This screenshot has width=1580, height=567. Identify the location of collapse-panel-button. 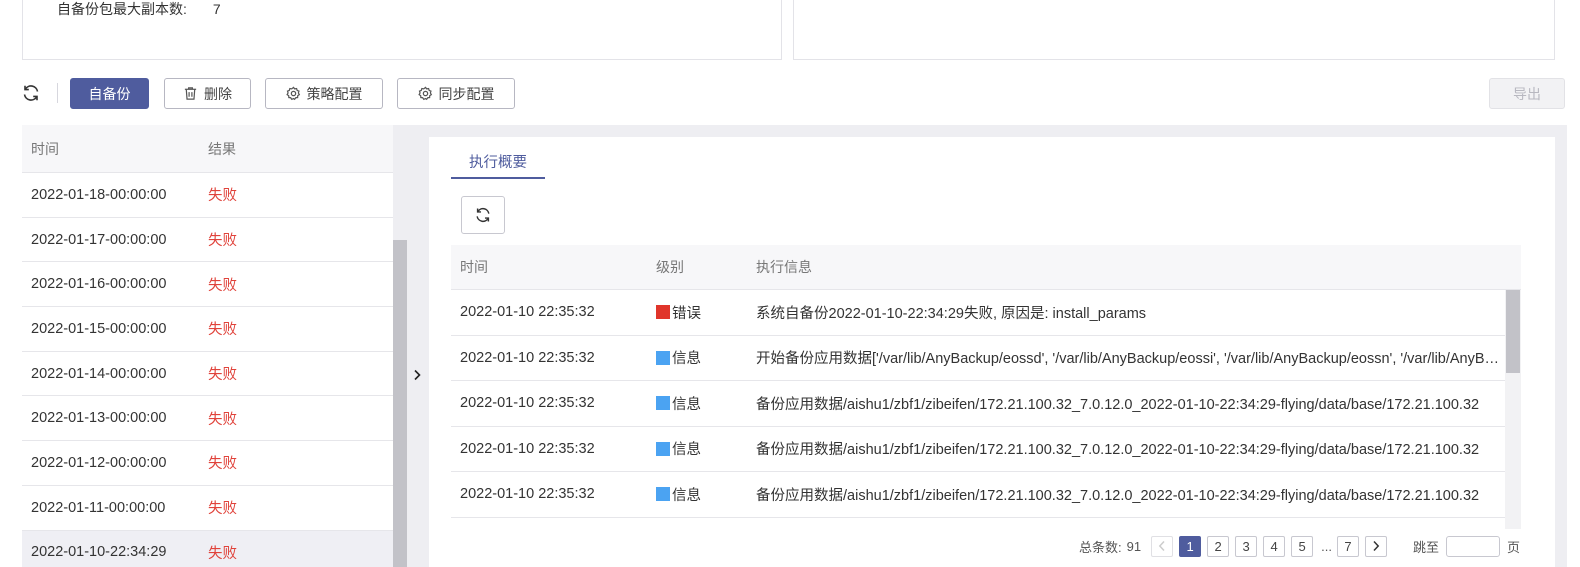
(417, 375).